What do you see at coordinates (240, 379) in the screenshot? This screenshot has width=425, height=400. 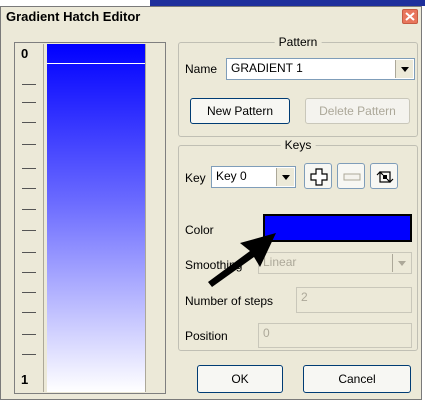 I see `ok-button: OK` at bounding box center [240, 379].